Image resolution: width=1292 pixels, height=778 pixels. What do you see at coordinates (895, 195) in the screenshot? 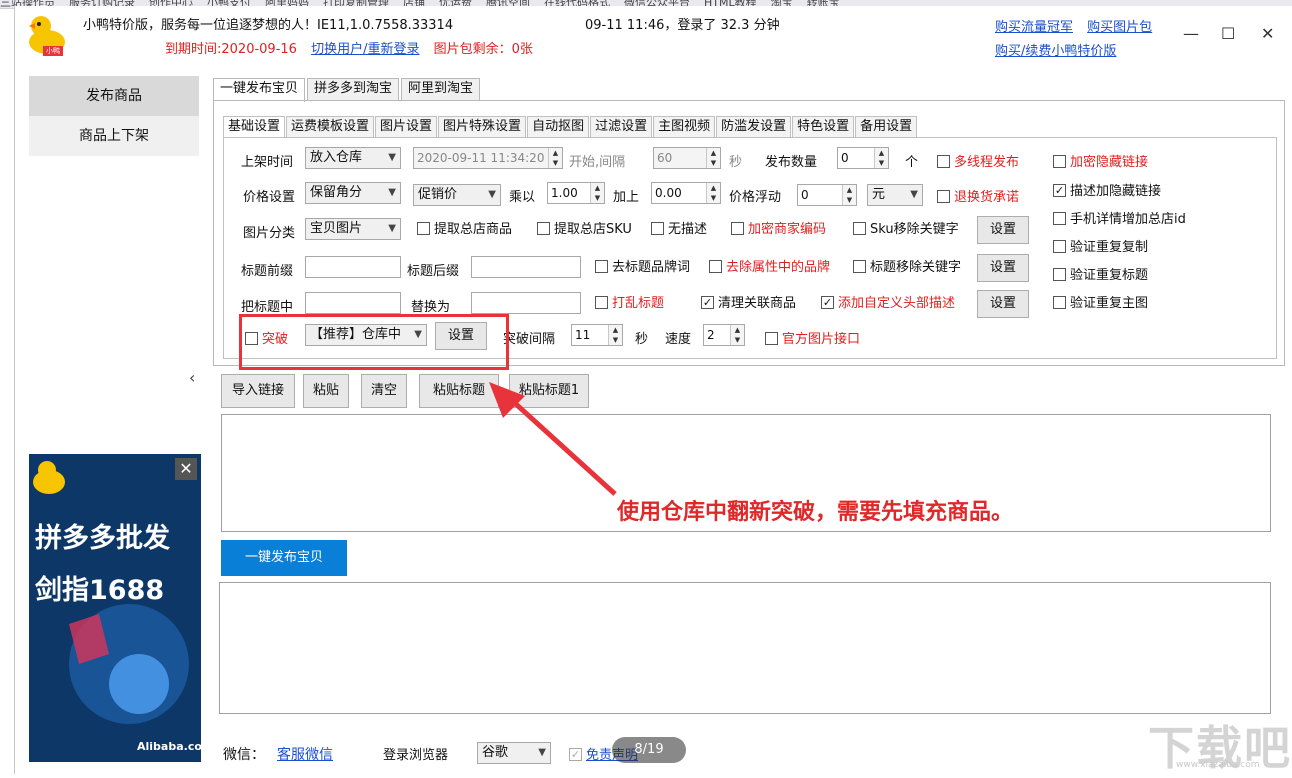
I see `currency-select: 元 ▼` at bounding box center [895, 195].